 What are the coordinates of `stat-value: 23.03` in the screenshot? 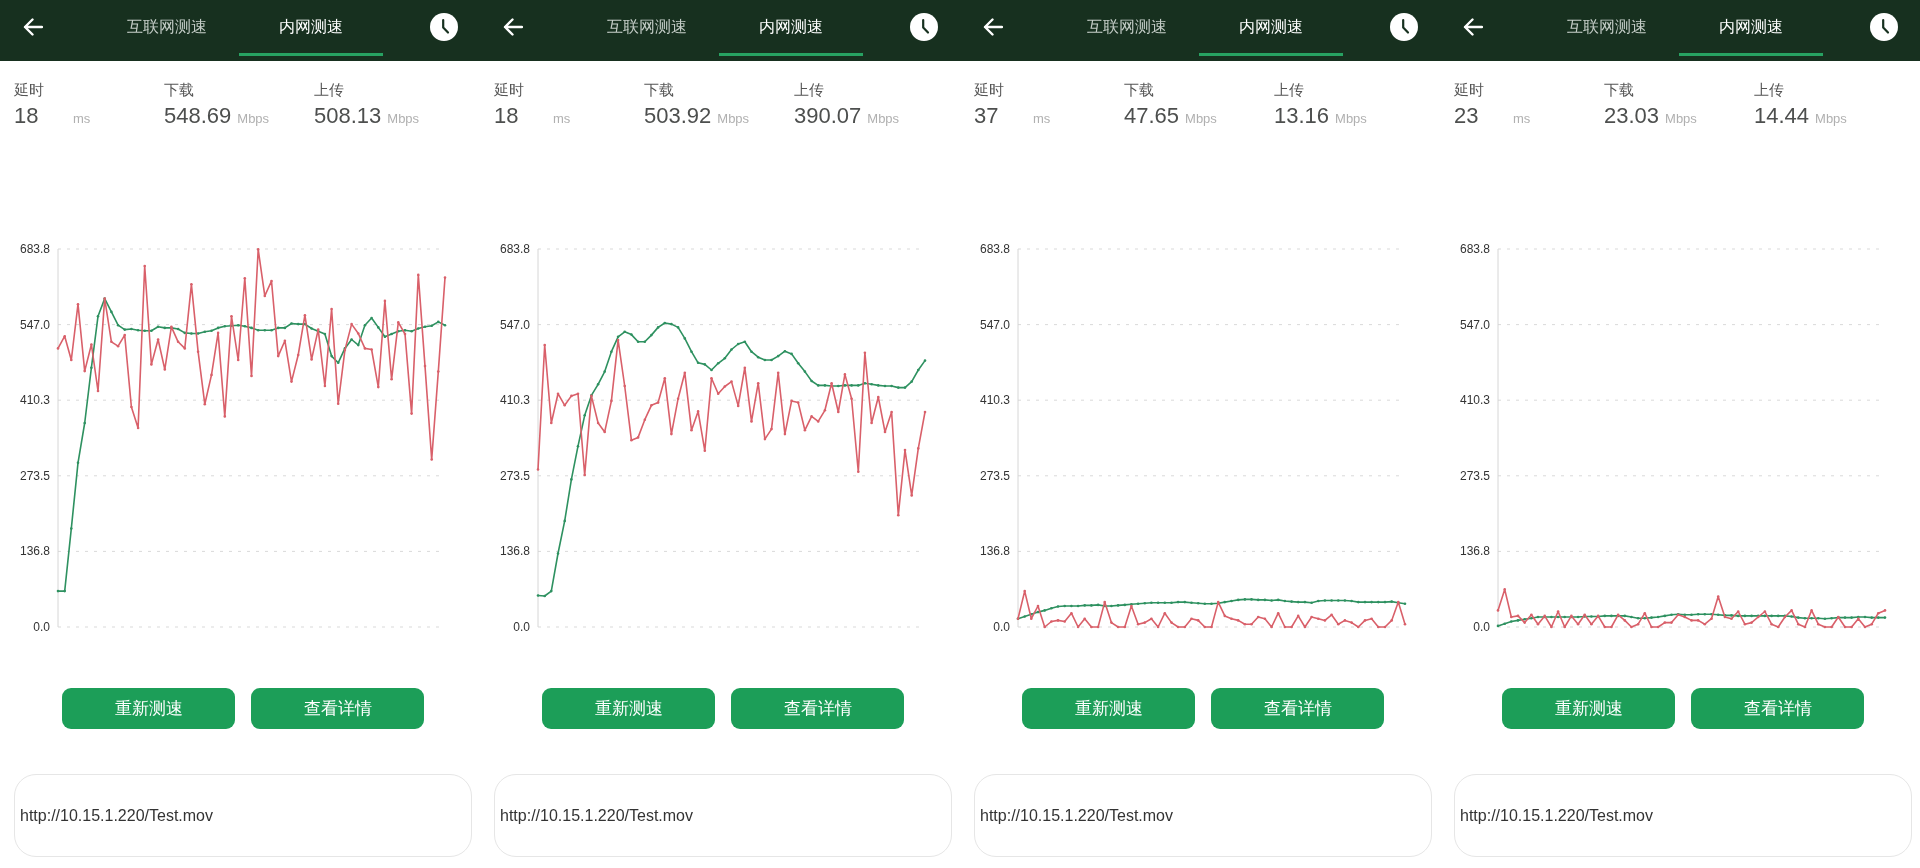 It's located at (1632, 116).